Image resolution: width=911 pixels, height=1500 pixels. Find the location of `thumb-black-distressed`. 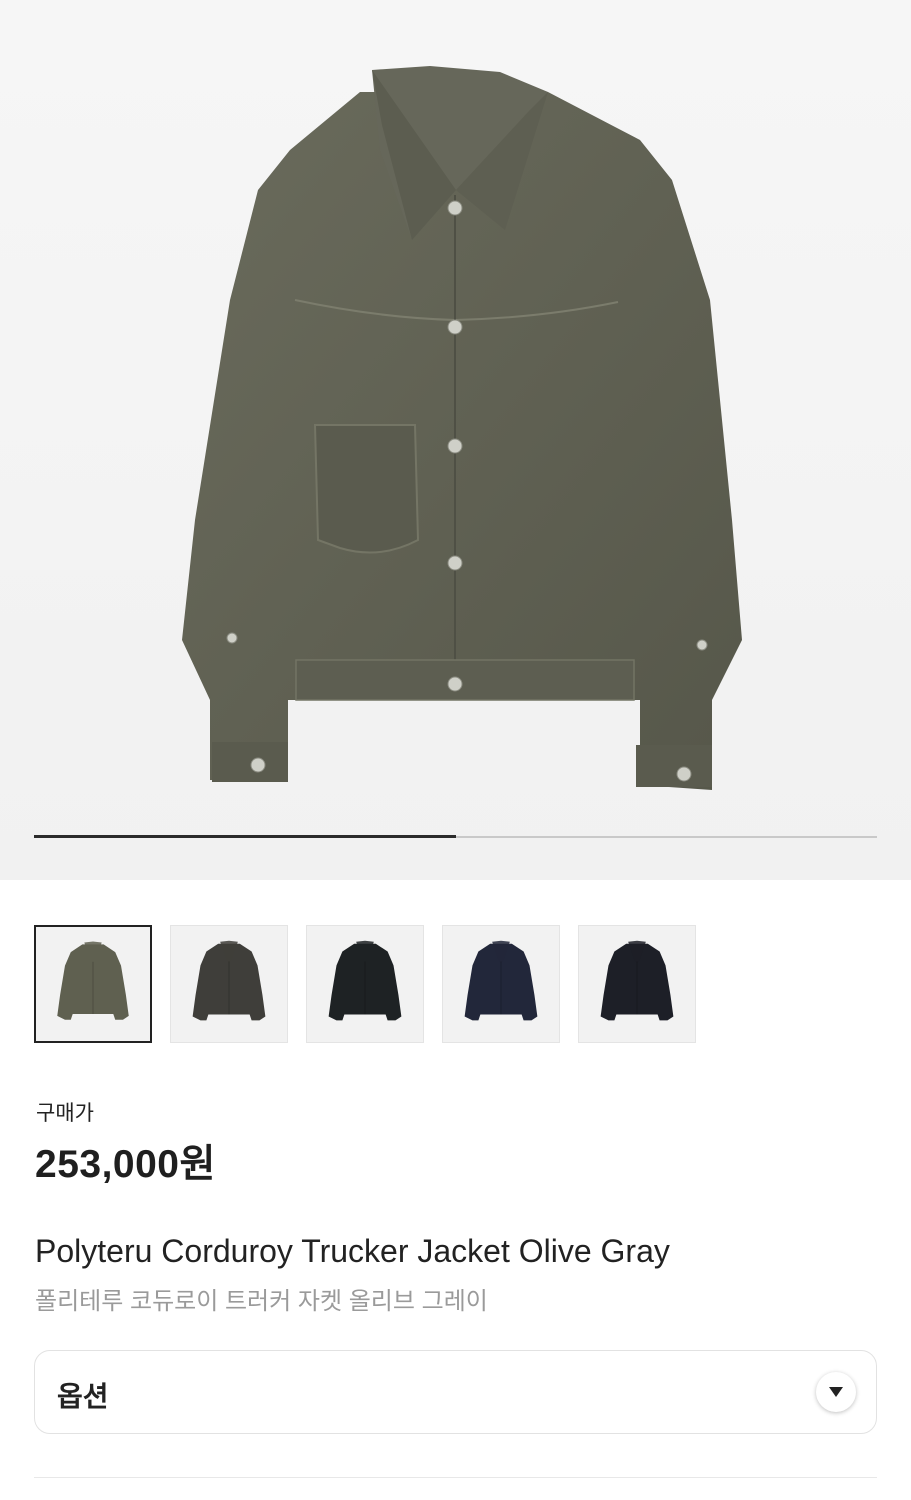

thumb-black-distressed is located at coordinates (365, 984).